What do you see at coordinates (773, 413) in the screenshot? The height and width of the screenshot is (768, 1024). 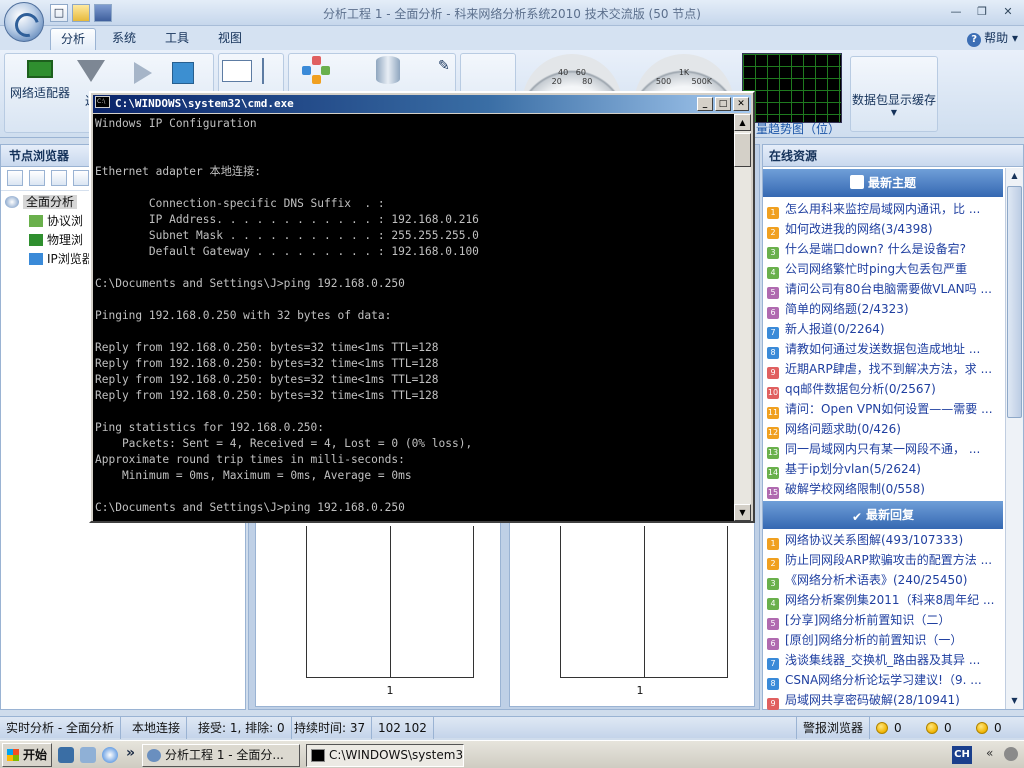 I see `rank-badge-icon: 11` at bounding box center [773, 413].